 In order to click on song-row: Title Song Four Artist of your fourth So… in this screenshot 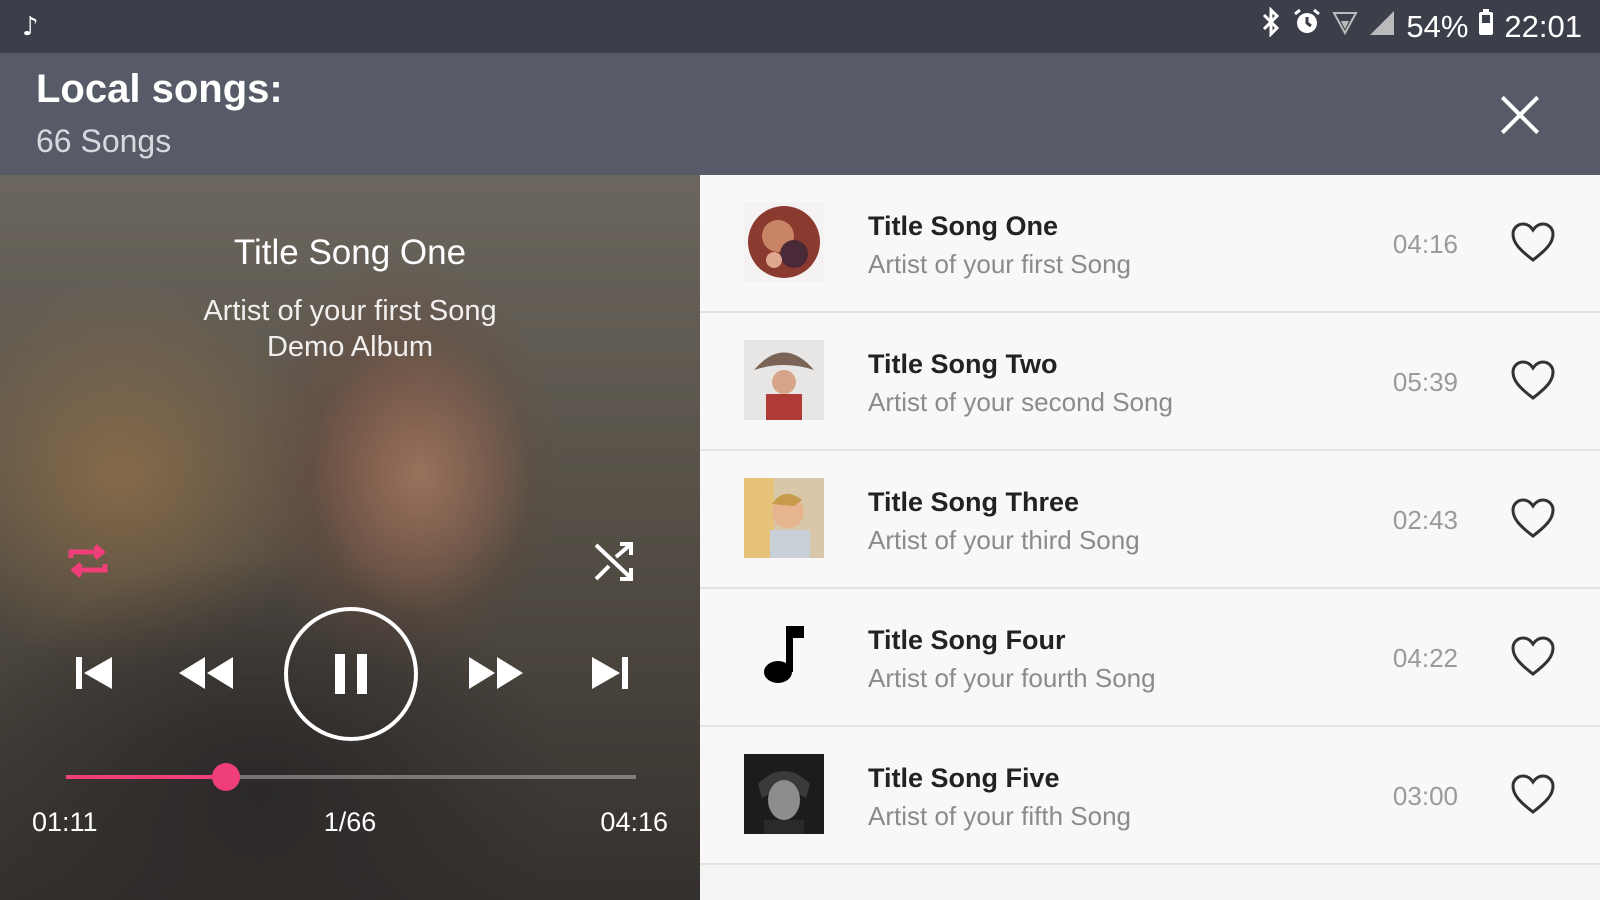, I will do `click(1150, 658)`.